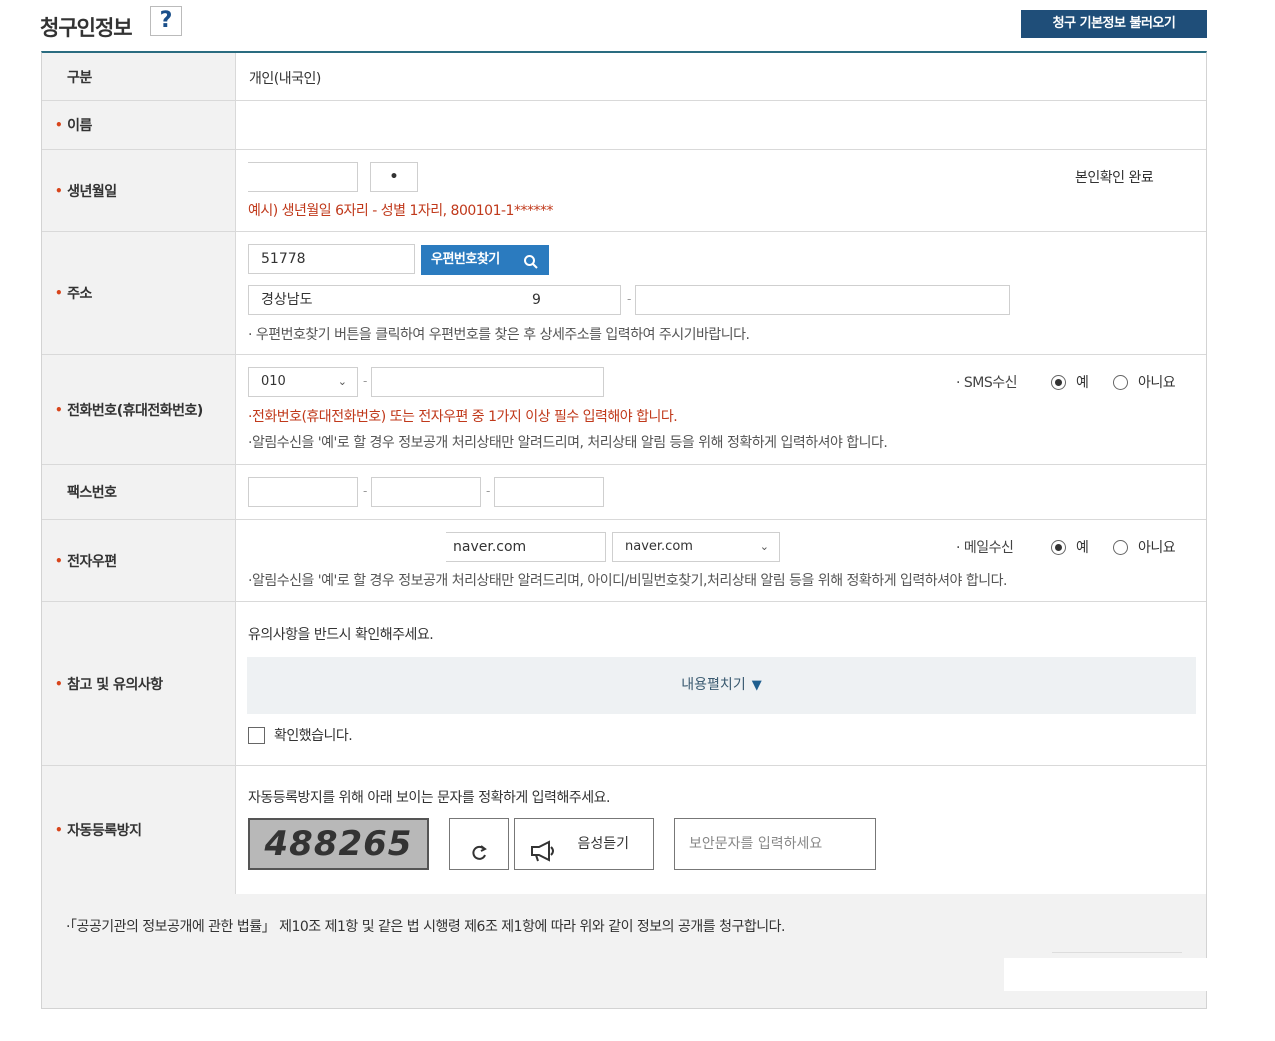 The width and height of the screenshot is (1275, 1041). I want to click on sms-yes-label: 예, so click(1082, 383).